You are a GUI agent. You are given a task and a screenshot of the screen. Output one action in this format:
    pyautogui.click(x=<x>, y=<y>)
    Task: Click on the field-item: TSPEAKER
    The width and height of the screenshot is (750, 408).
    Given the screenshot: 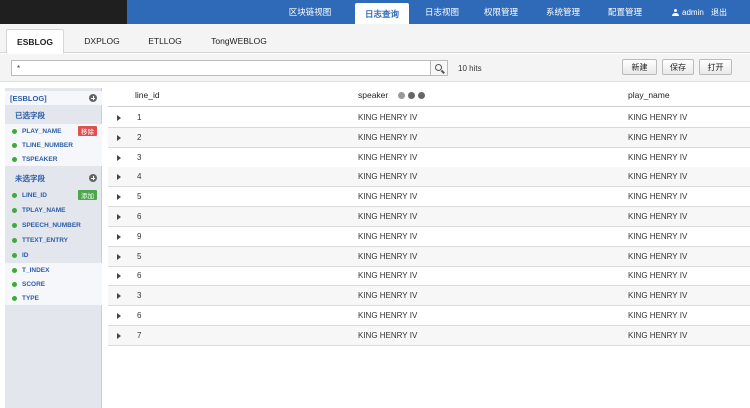 What is the action you would take?
    pyautogui.click(x=53, y=159)
    